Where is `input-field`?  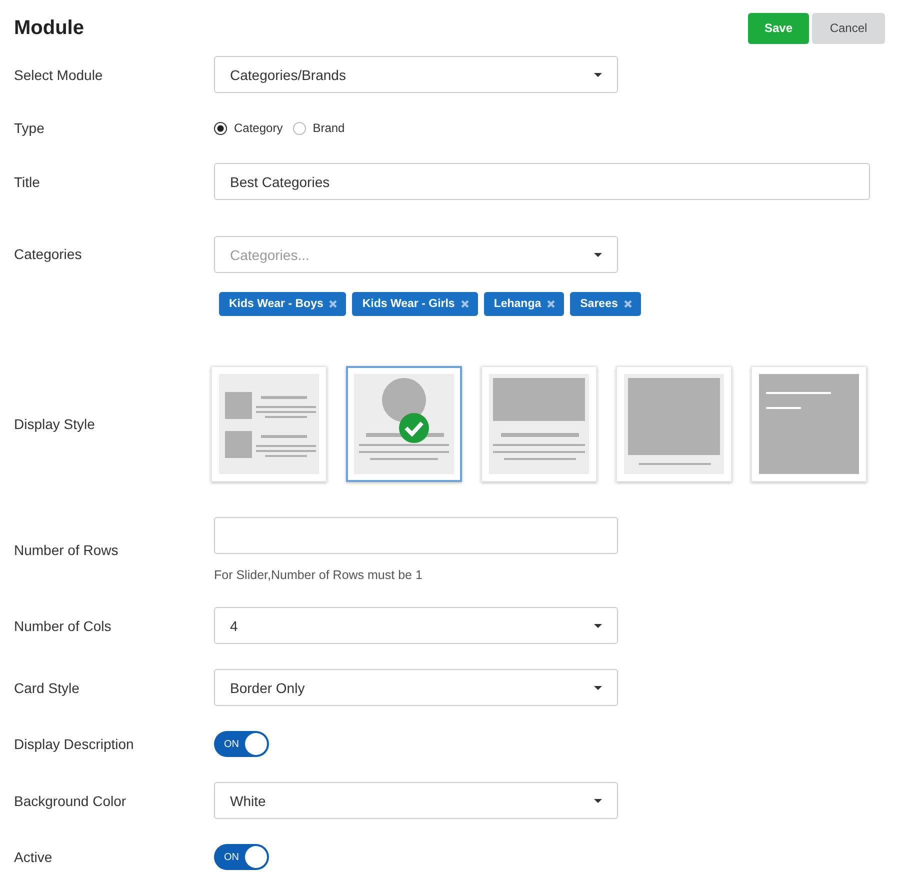
input-field is located at coordinates (416, 535).